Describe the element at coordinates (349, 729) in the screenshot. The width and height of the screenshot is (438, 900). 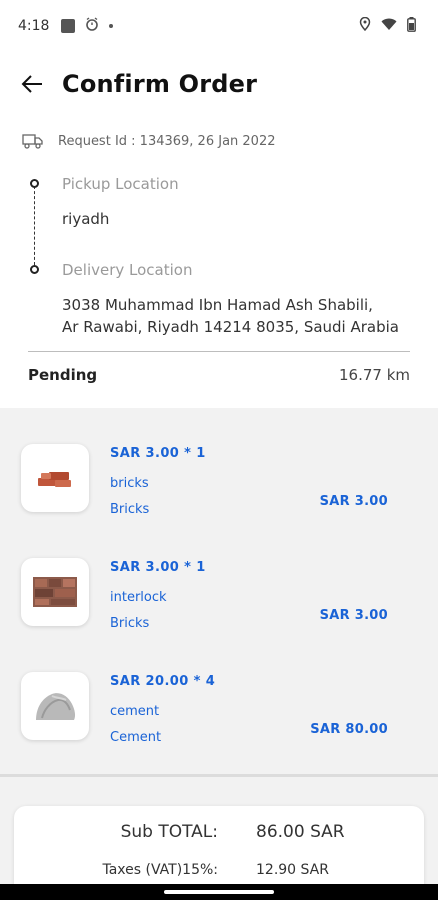
I see `item-total: SAR 80.00` at that location.